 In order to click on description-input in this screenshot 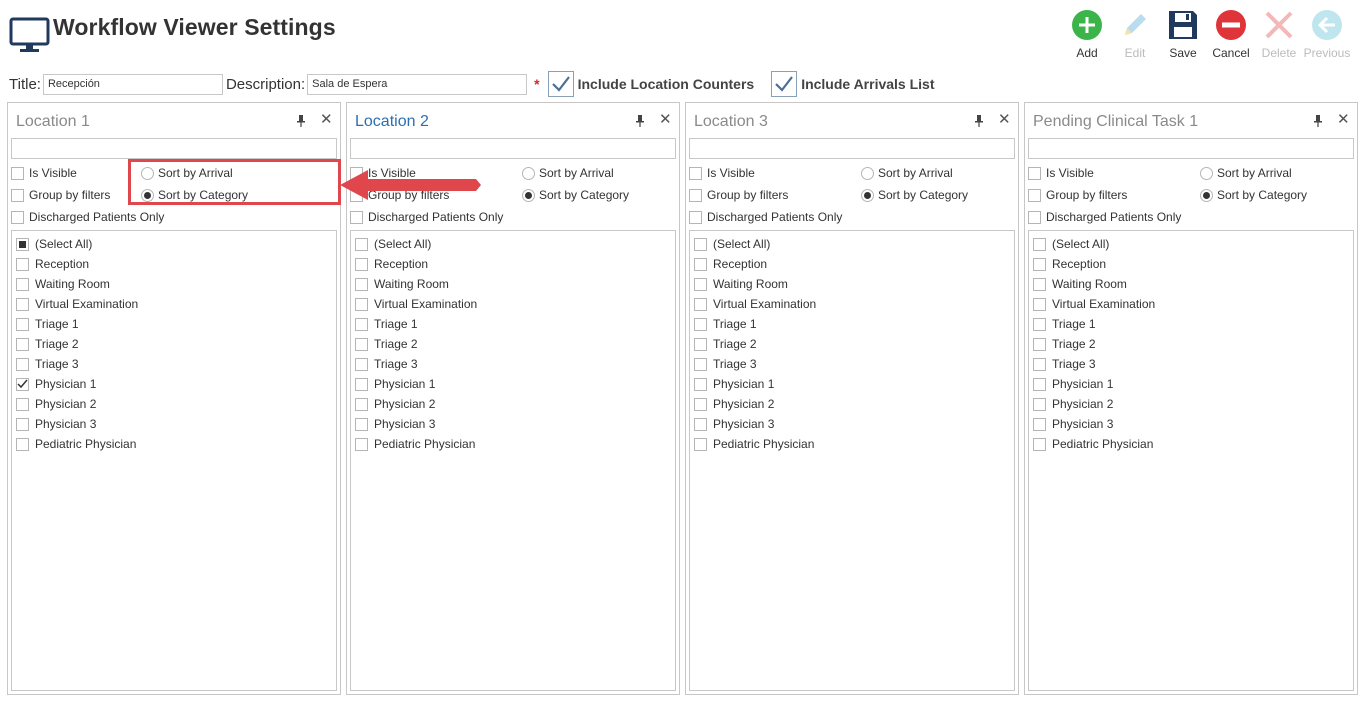, I will do `click(417, 84)`.